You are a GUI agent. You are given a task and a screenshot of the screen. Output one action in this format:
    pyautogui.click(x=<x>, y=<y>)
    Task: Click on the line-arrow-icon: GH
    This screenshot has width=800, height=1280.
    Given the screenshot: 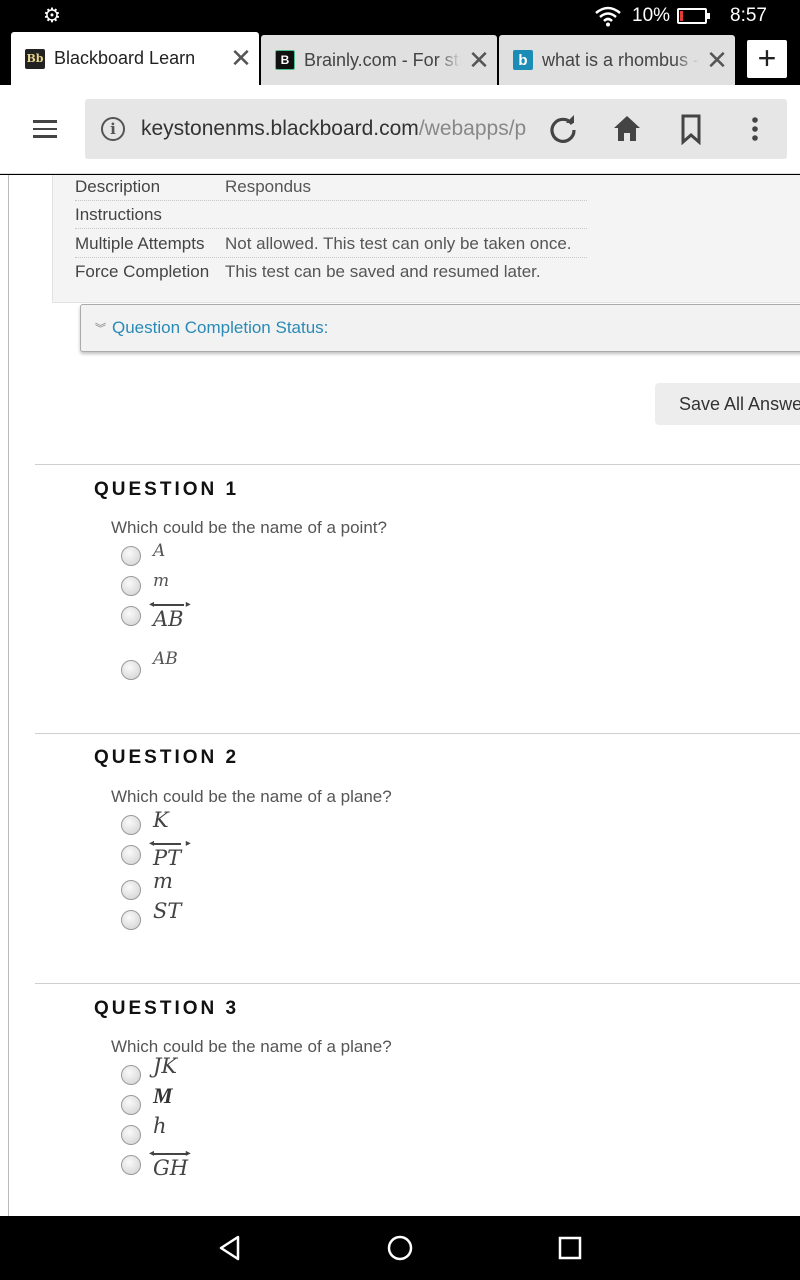 What is the action you would take?
    pyautogui.click(x=170, y=1161)
    